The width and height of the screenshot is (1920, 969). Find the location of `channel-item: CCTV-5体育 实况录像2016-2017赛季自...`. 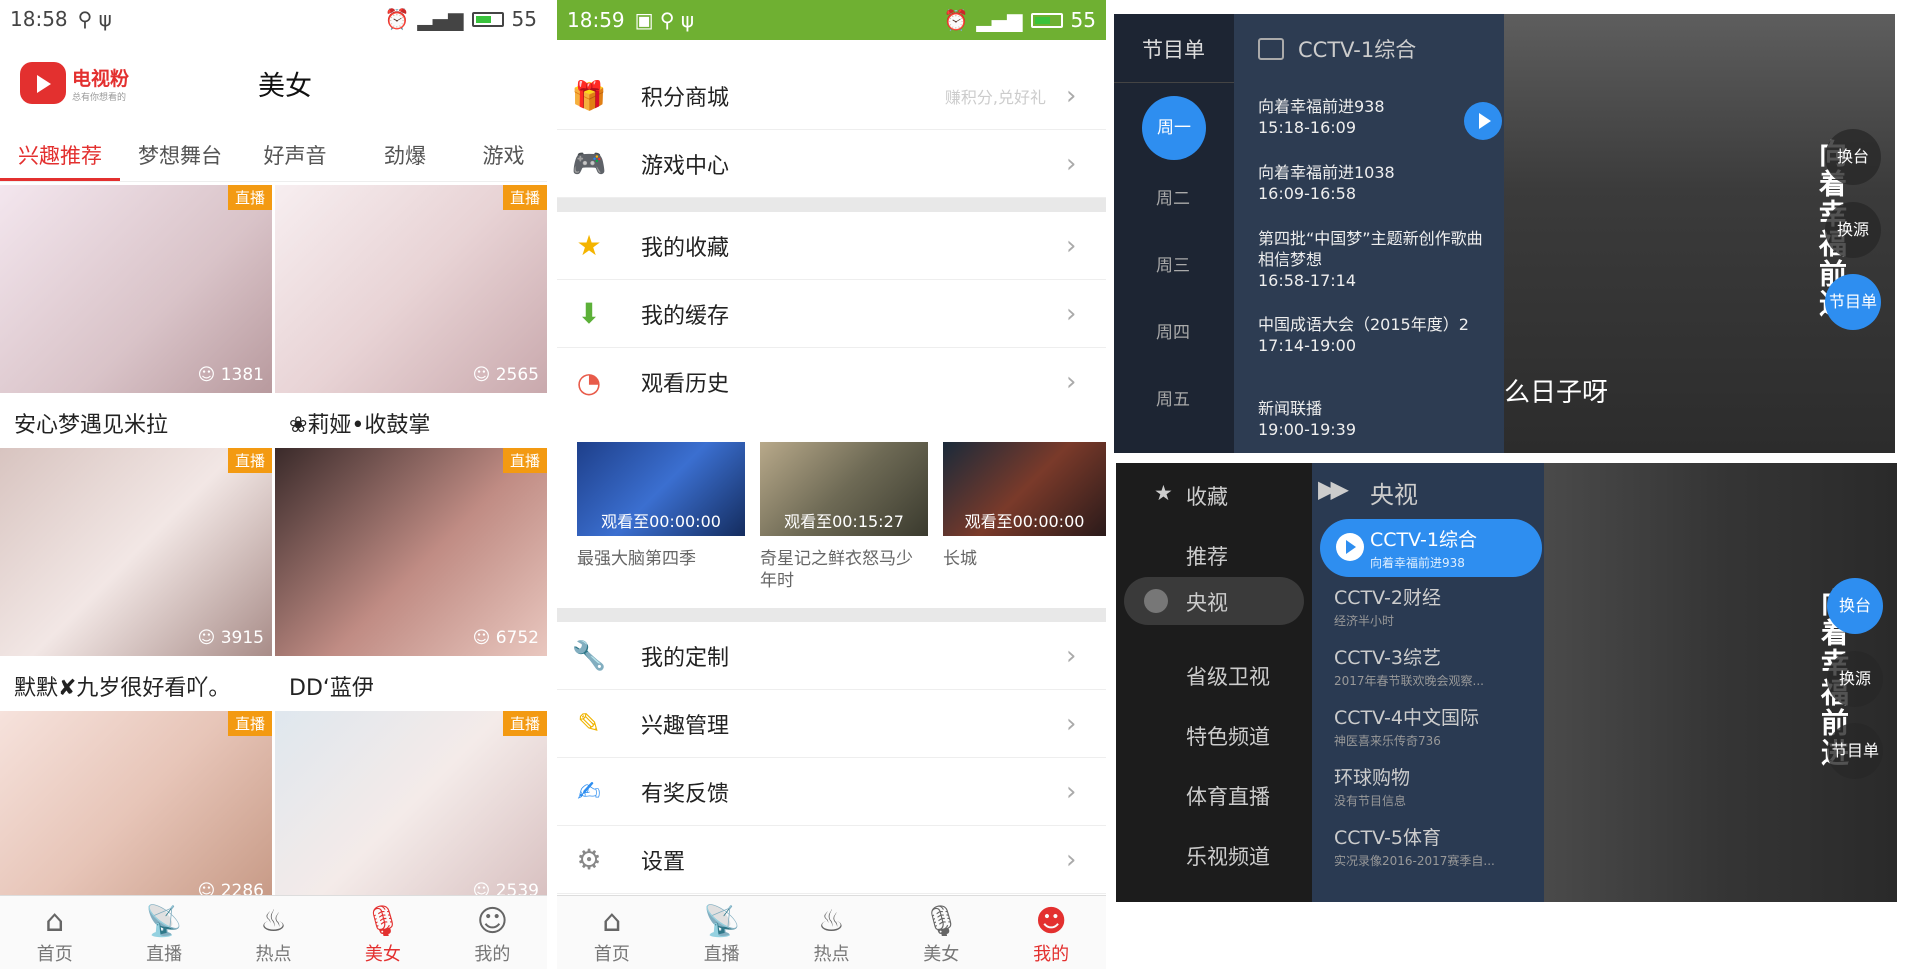

channel-item: CCTV-5体育 实况录像2016-2017赛季自... is located at coordinates (1439, 846).